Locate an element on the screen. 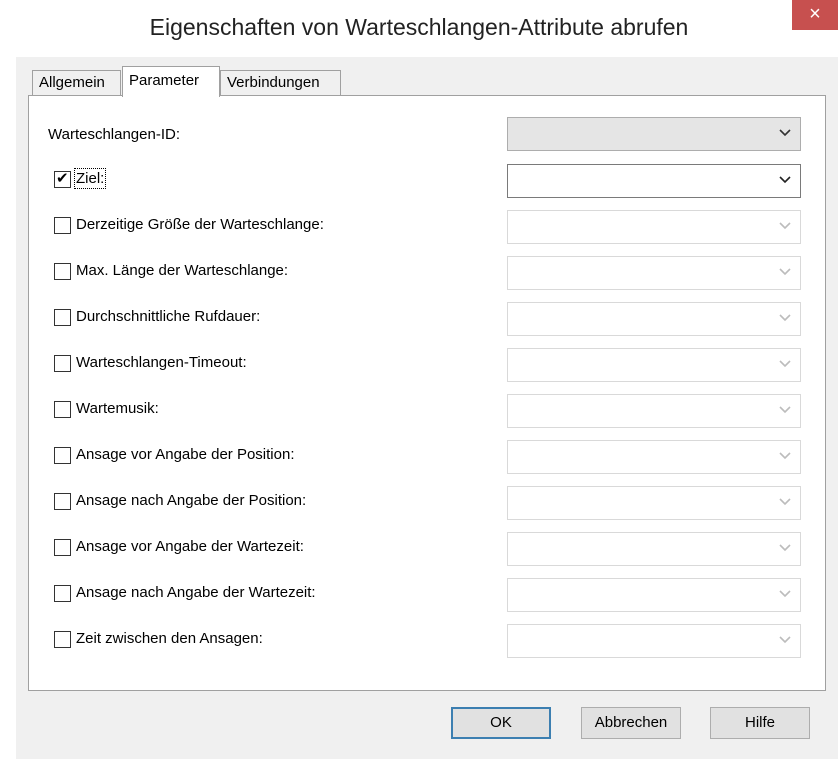  option-label: Ansage nach Angabe der Wartezeit: is located at coordinates (196, 592).